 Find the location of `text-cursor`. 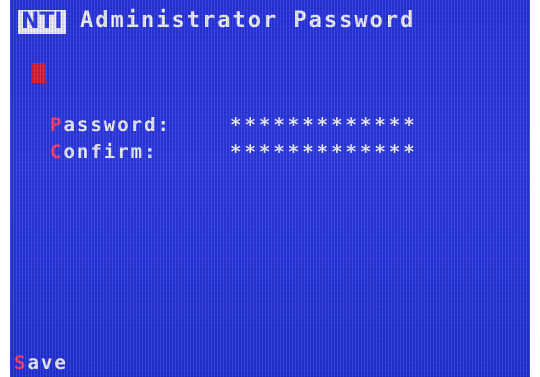

text-cursor is located at coordinates (39, 73).